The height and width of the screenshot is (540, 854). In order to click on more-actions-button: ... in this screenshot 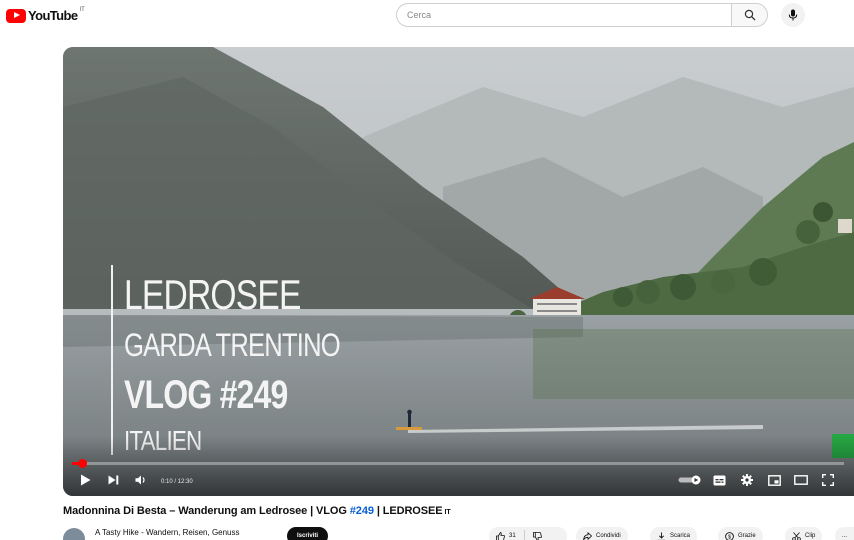, I will do `click(844, 533)`.